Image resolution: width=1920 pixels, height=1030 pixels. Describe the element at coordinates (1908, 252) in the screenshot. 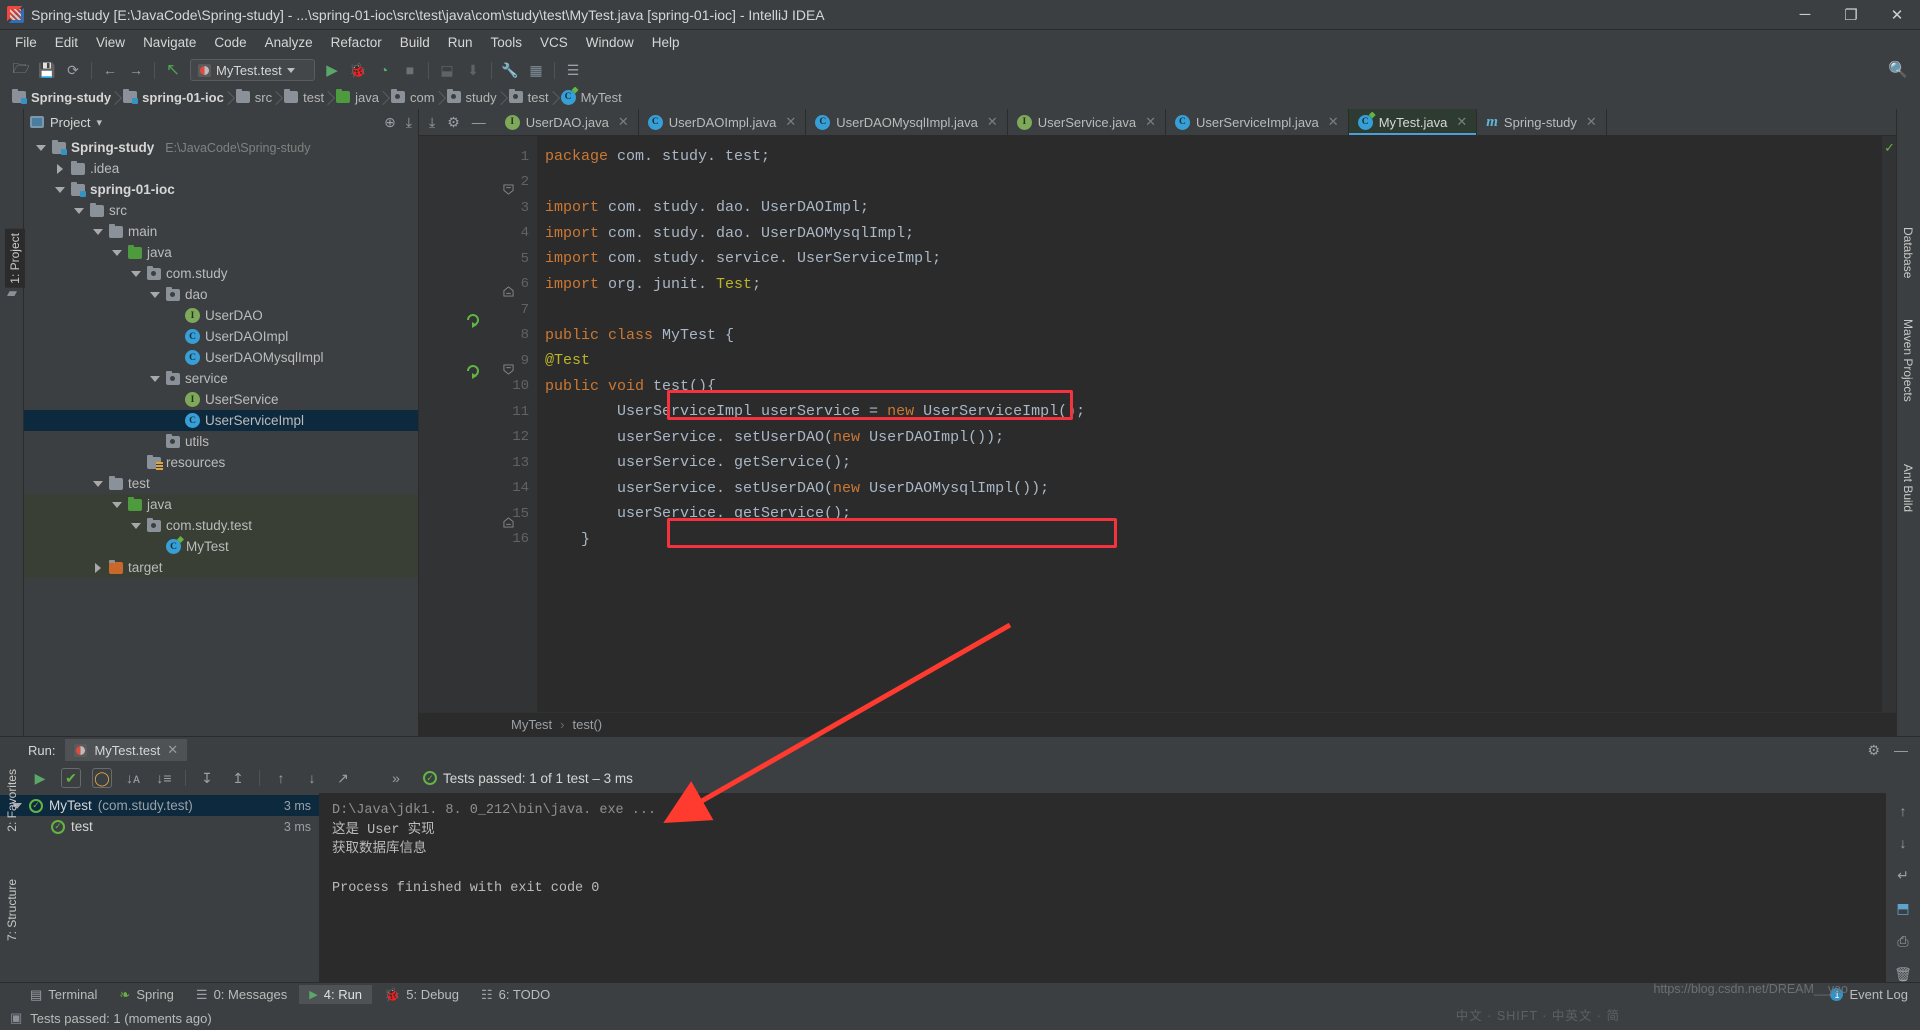

I see `tool-button-database: Database` at that location.